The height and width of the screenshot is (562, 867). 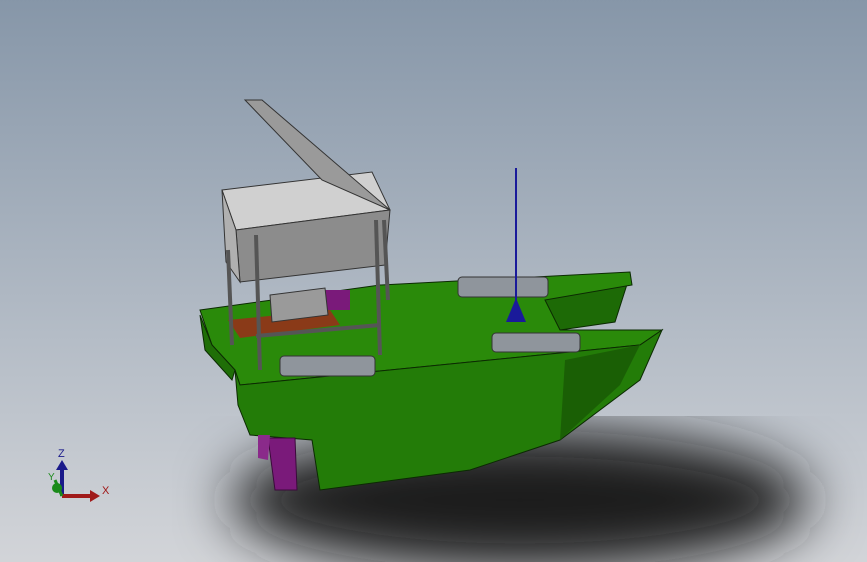 What do you see at coordinates (106, 491) in the screenshot?
I see `x-axis-label: X` at bounding box center [106, 491].